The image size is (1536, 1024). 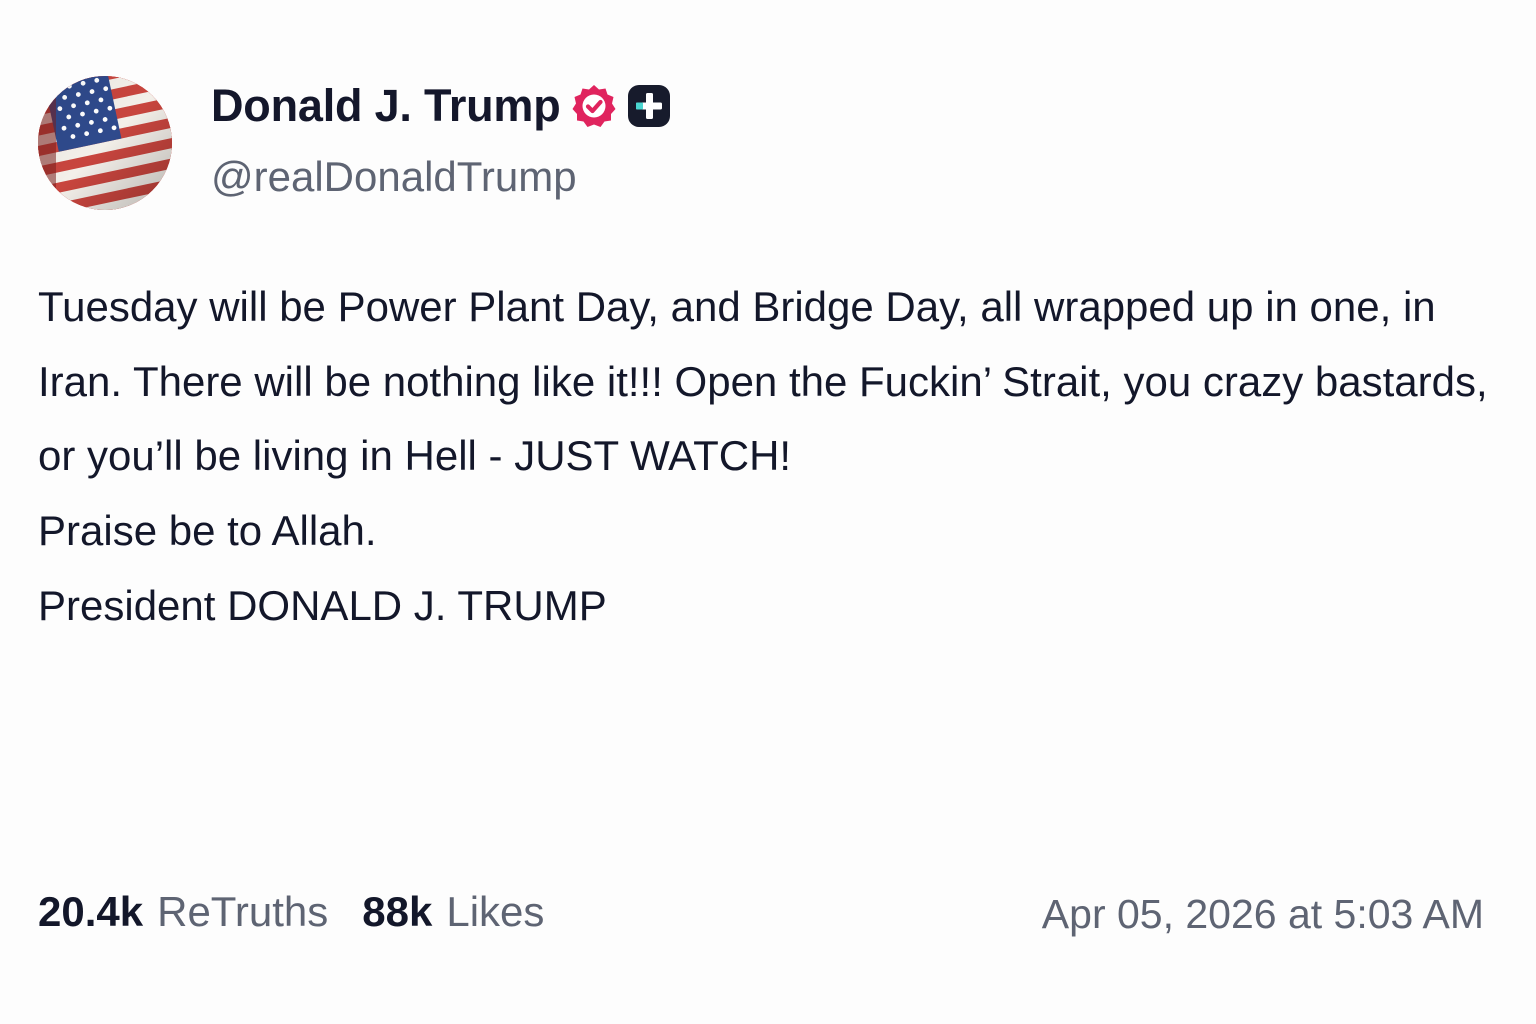 What do you see at coordinates (207, 530) in the screenshot?
I see `post-paragraph: Praise be to Allah.` at bounding box center [207, 530].